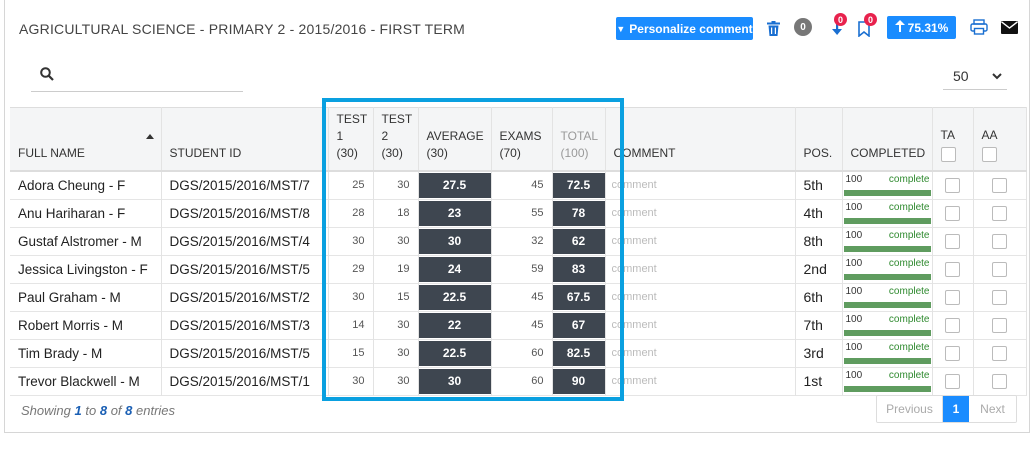 The image size is (1036, 456). I want to click on col-aa: AA, so click(1000, 139).